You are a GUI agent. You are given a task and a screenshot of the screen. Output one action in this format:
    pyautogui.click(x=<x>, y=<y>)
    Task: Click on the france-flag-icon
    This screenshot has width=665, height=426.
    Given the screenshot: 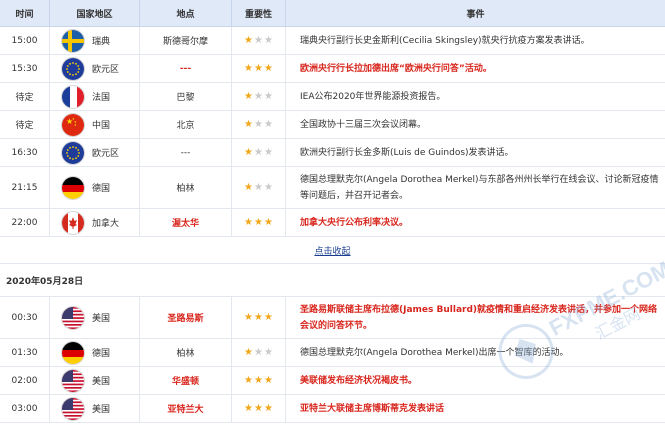 What is the action you would take?
    pyautogui.click(x=73, y=96)
    